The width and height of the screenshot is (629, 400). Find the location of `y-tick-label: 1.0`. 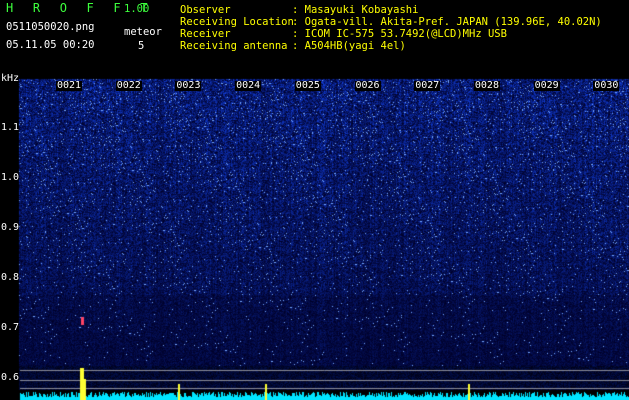

y-tick-label: 1.0 is located at coordinates (10, 177).